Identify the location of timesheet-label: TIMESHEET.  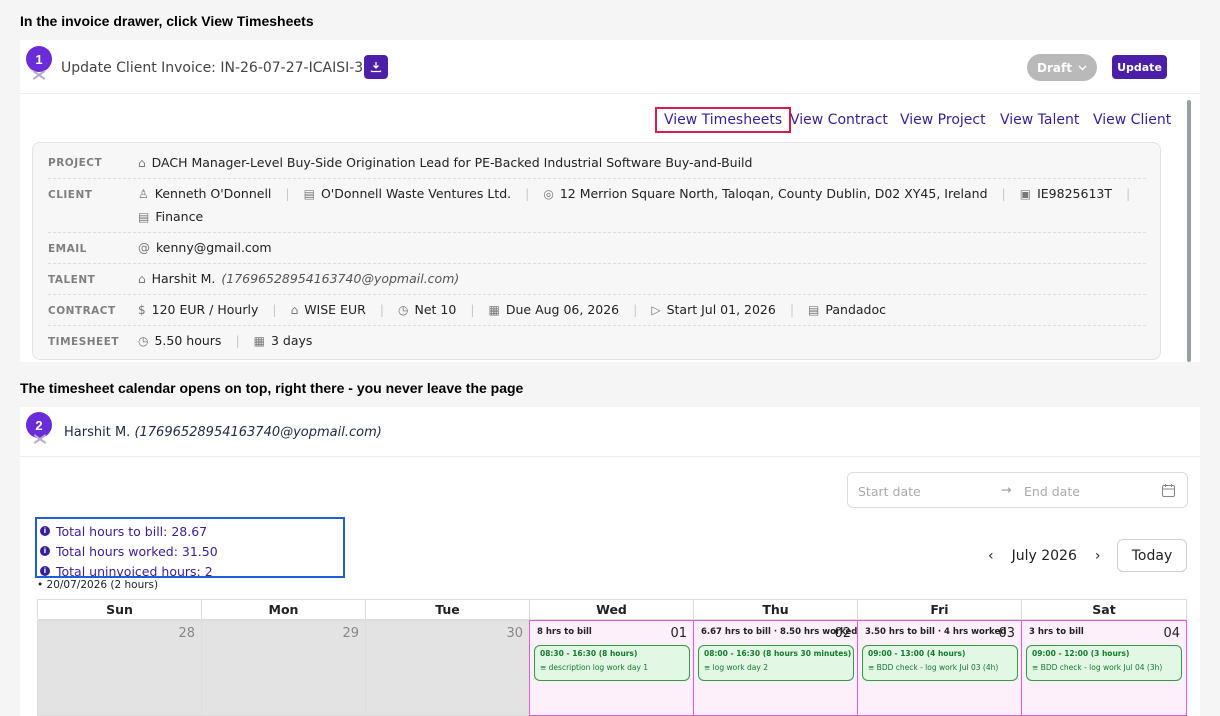
(84, 342).